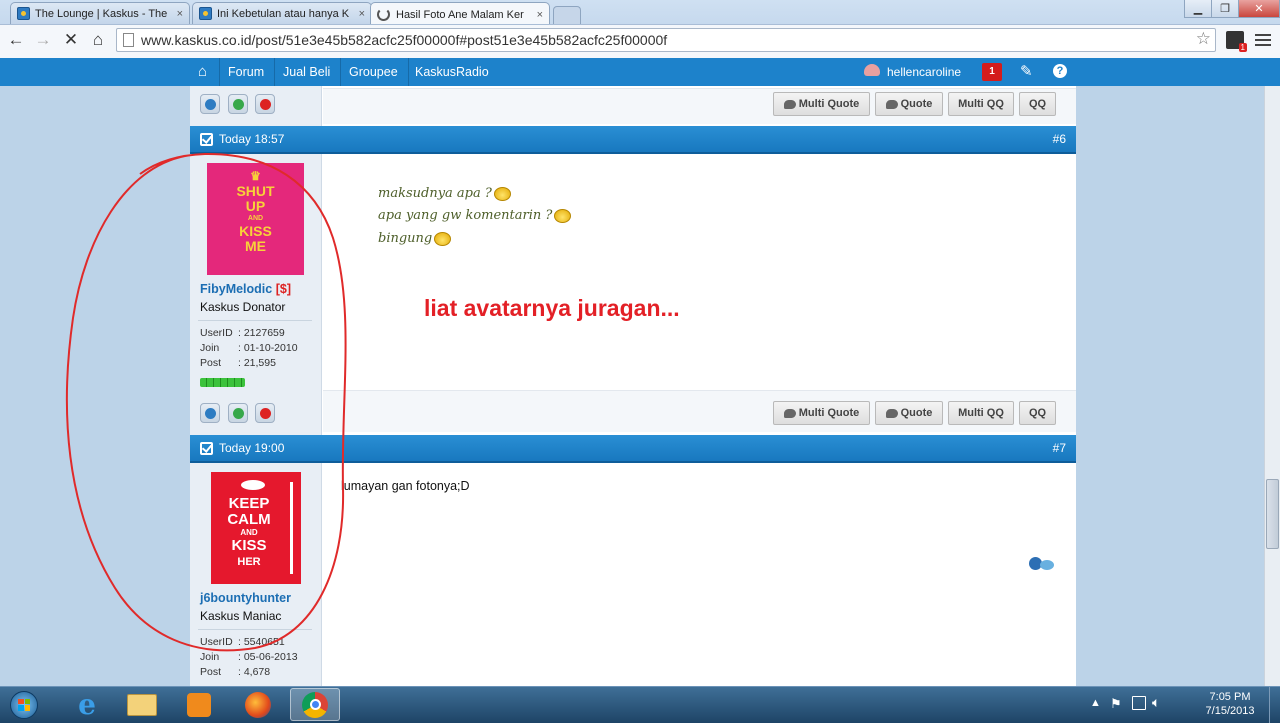 The image size is (1280, 723). What do you see at coordinates (567, 15) in the screenshot?
I see `new-tab-button` at bounding box center [567, 15].